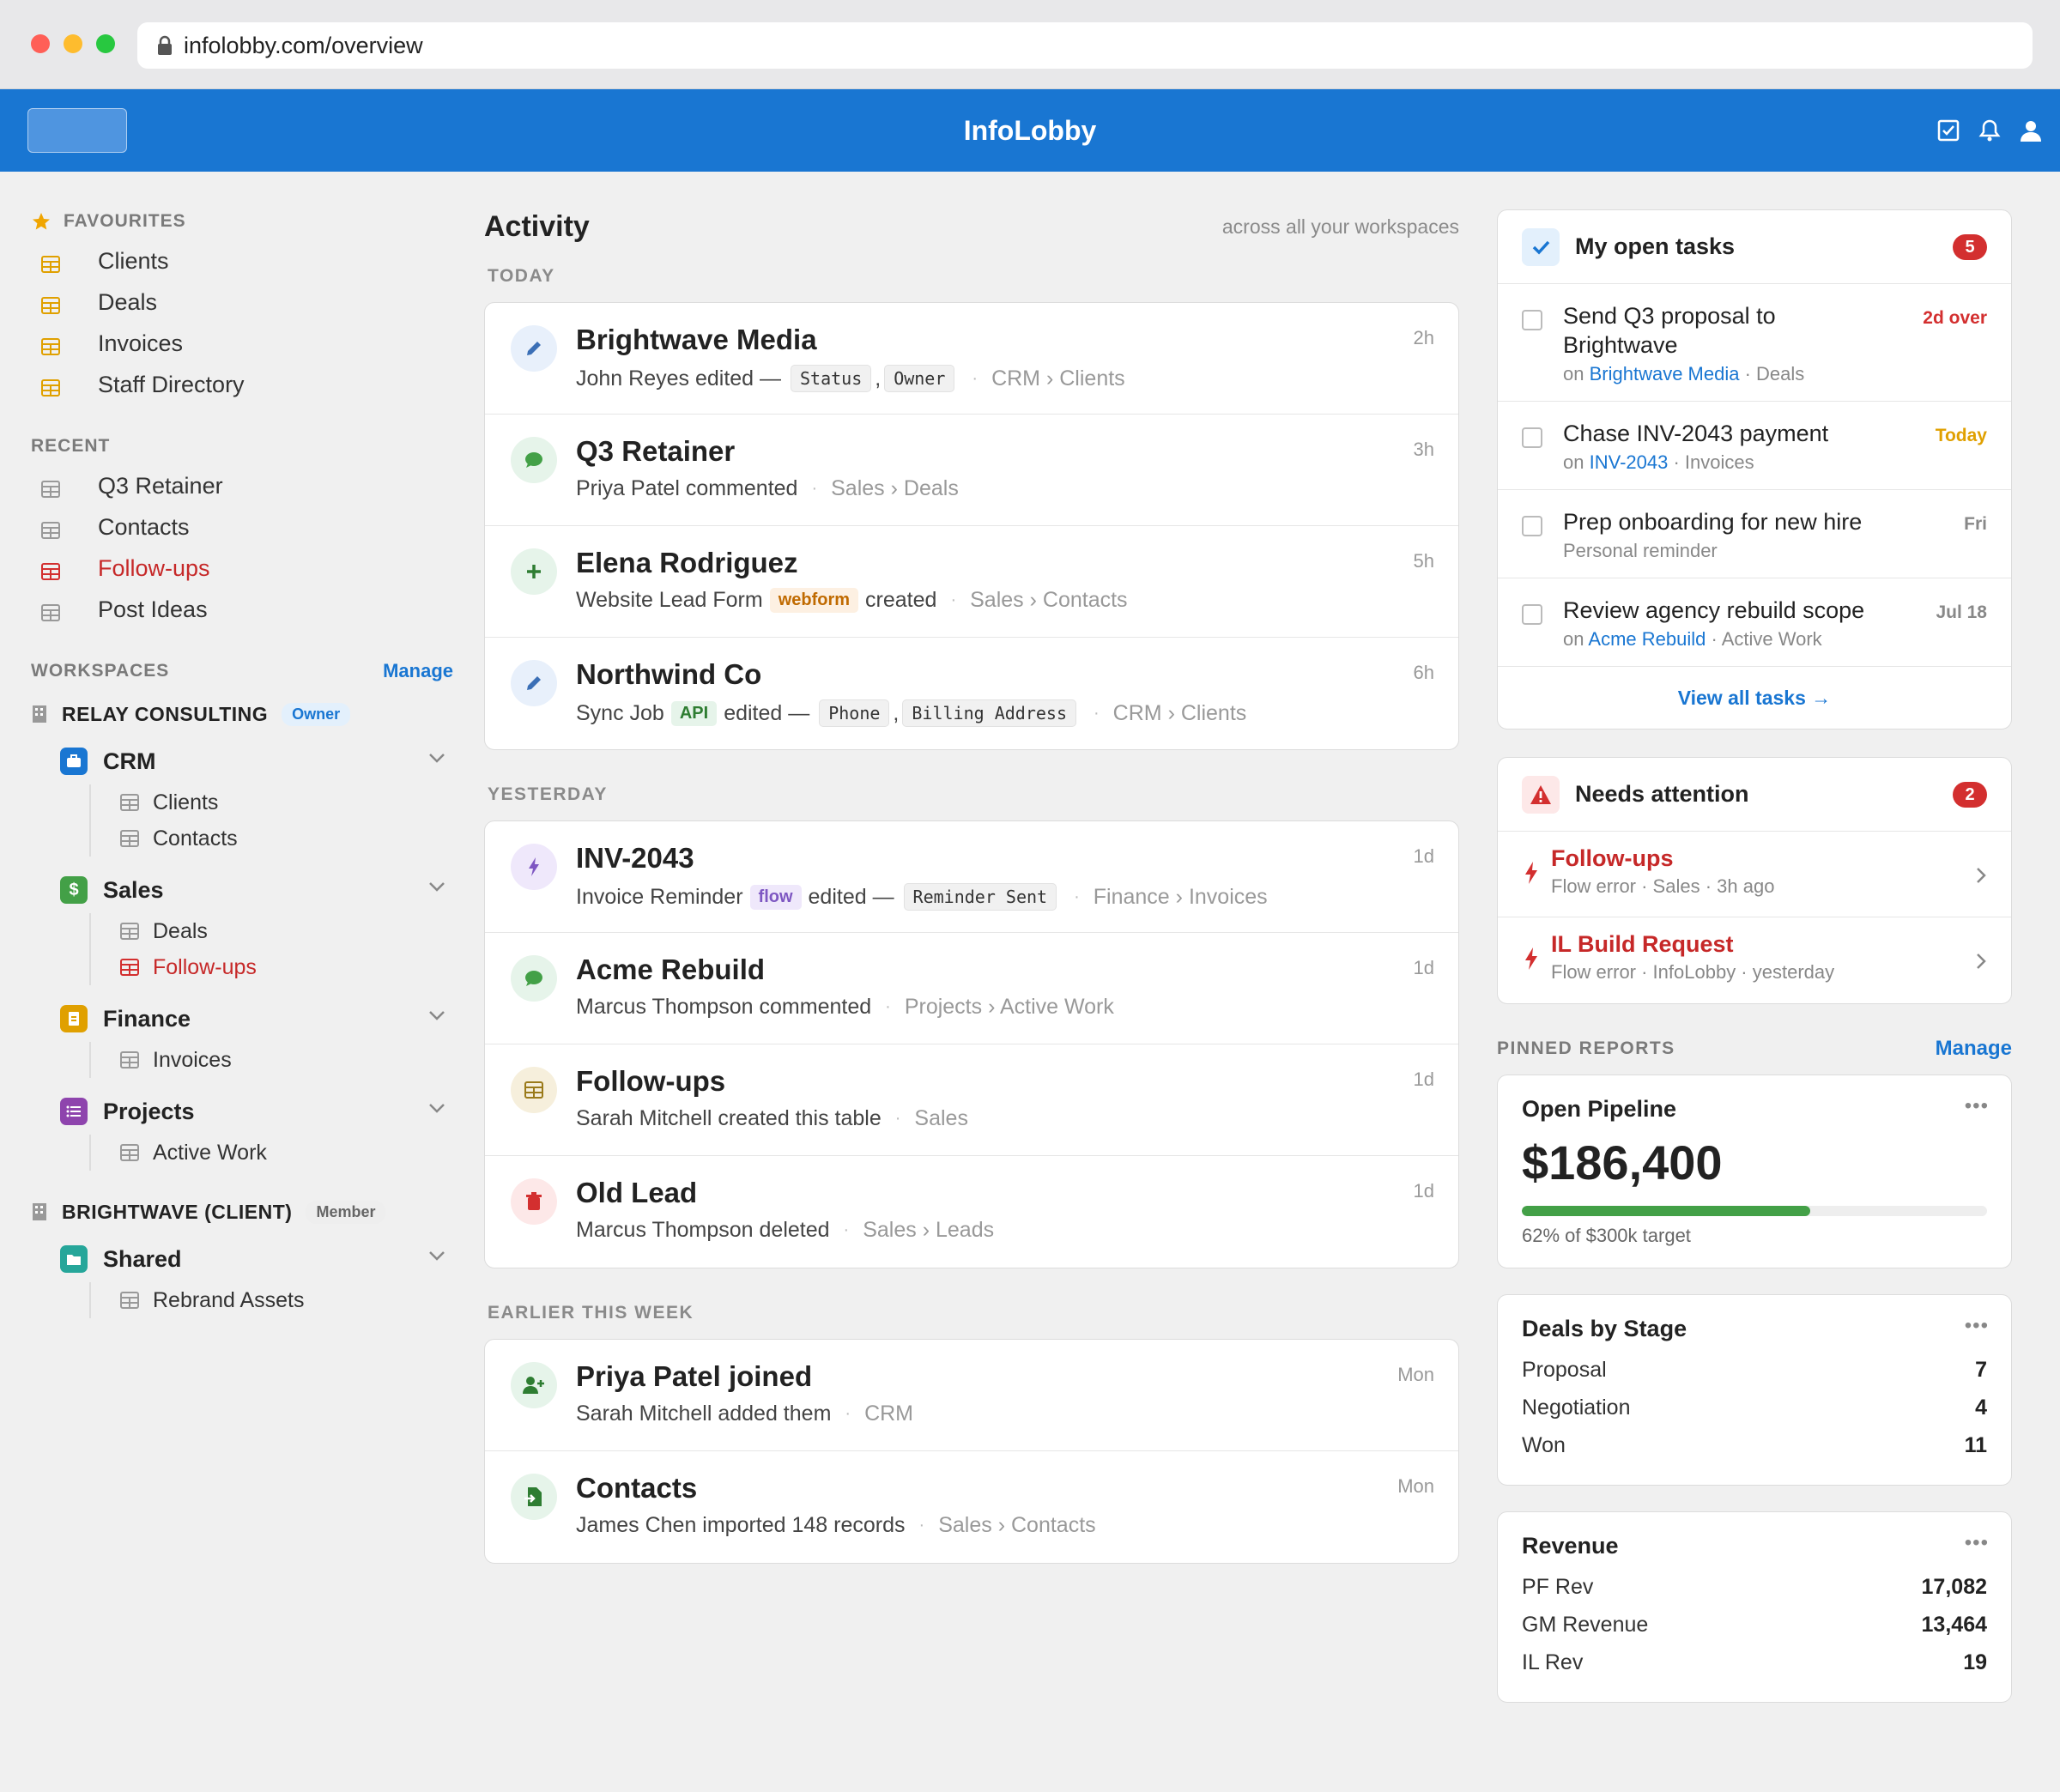 The height and width of the screenshot is (1792, 2060). I want to click on activity-title: Northwind Co, so click(668, 674).